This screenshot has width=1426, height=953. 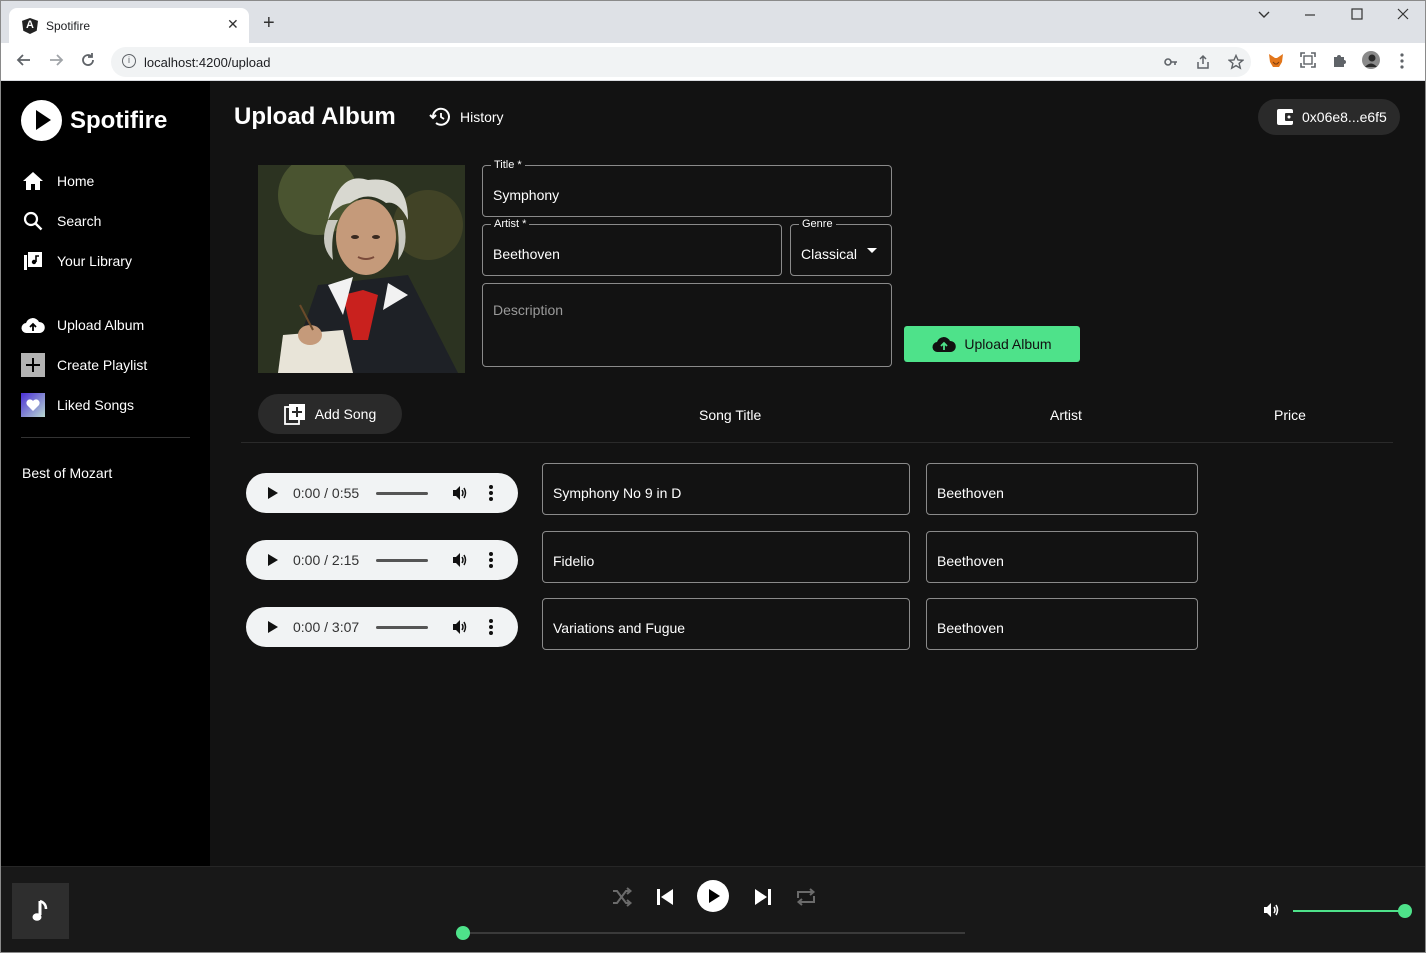 What do you see at coordinates (617, 493) in the screenshot?
I see `song-title-value: Symphony No 9 in D` at bounding box center [617, 493].